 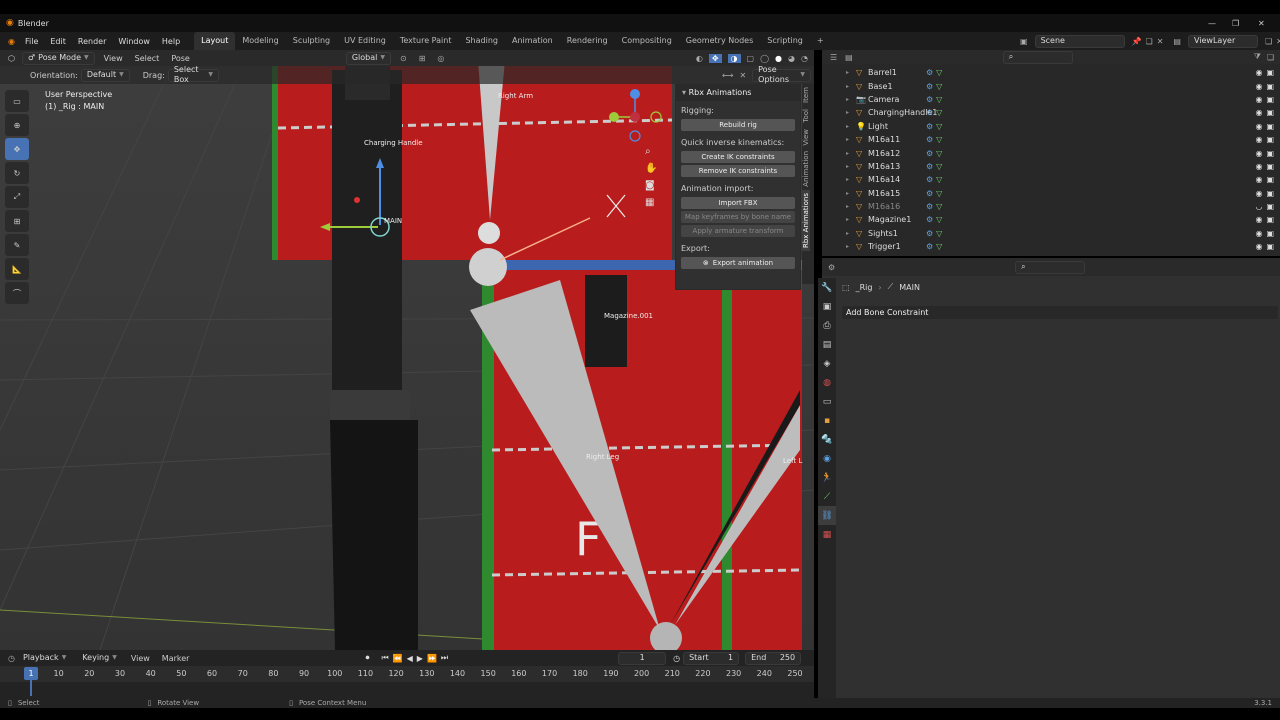 What do you see at coordinates (384, 658) in the screenshot?
I see `jump-start-icon: ⏮` at bounding box center [384, 658].